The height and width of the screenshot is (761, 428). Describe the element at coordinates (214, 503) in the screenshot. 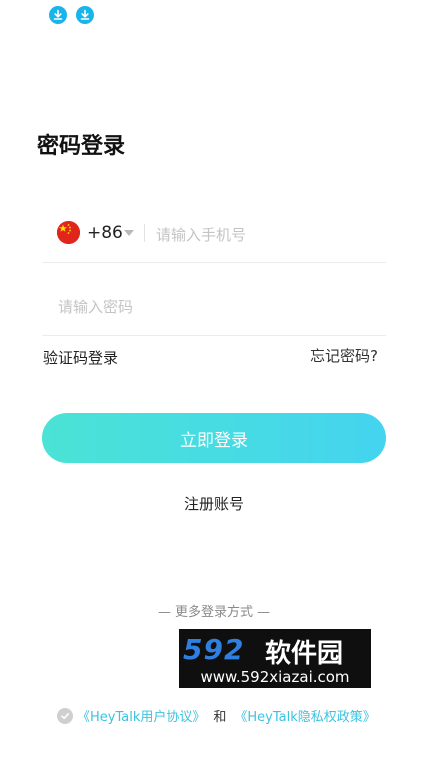

I see `register-account-link: 注册账号` at that location.